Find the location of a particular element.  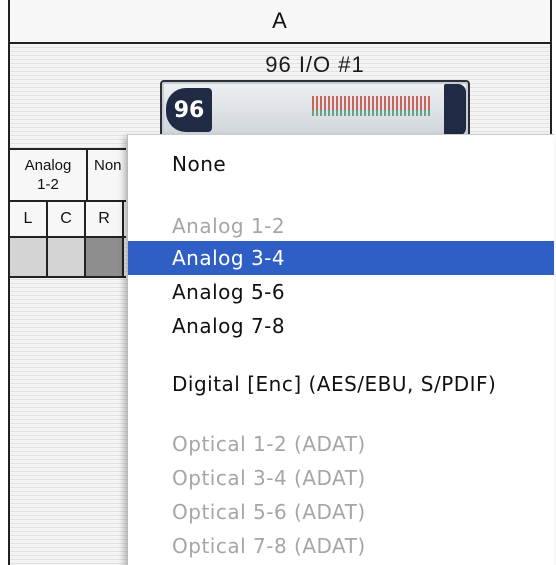

meter-leds-green-icon is located at coordinates (372, 113).